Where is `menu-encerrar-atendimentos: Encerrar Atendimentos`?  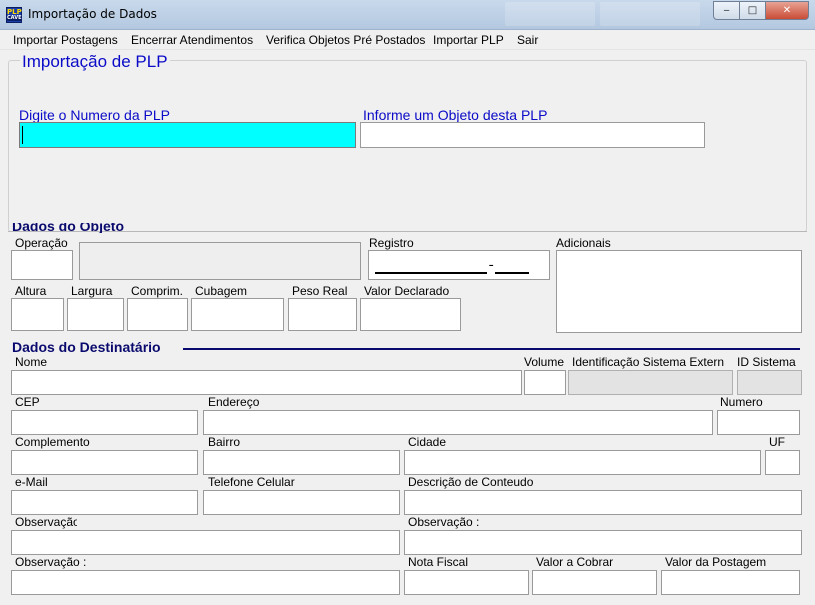 menu-encerrar-atendimentos: Encerrar Atendimentos is located at coordinates (192, 40).